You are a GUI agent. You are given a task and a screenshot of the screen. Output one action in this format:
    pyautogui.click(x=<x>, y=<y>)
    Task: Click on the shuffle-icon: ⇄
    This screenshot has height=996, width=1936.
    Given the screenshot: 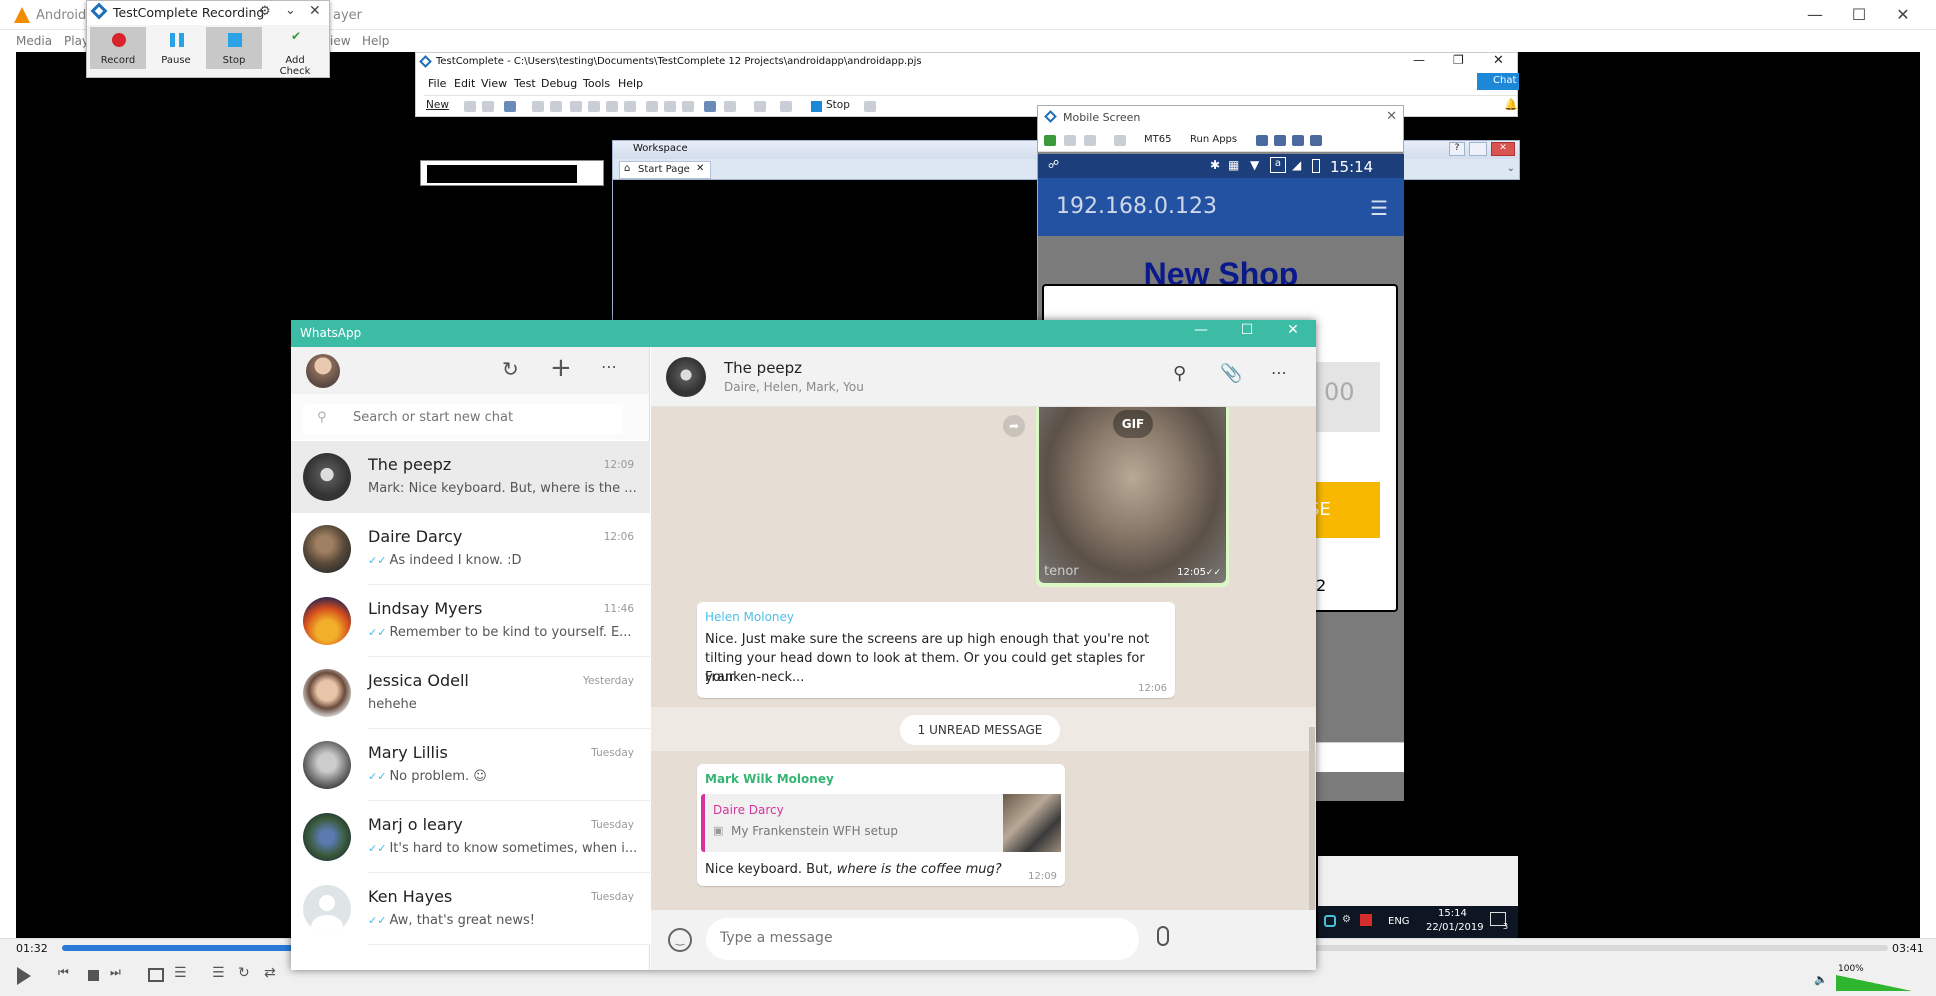 What is the action you would take?
    pyautogui.click(x=270, y=973)
    